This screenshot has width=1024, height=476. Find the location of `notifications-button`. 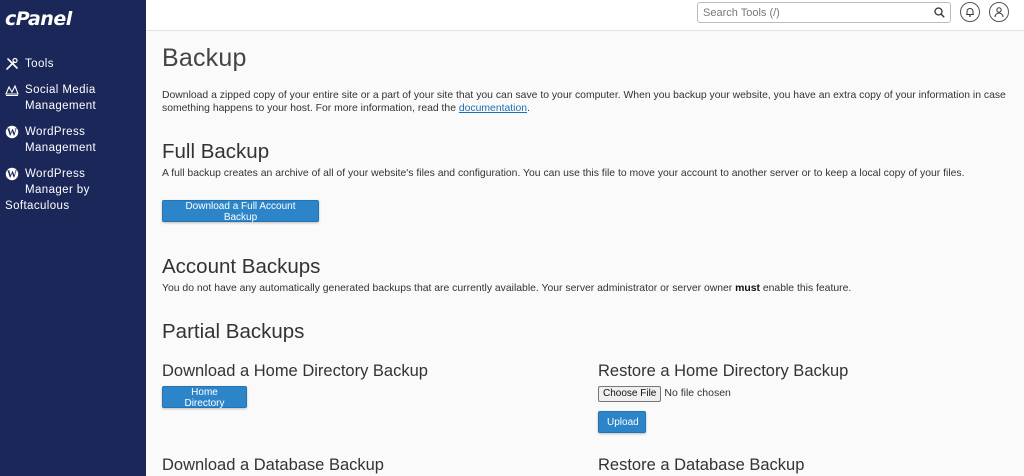

notifications-button is located at coordinates (970, 12).